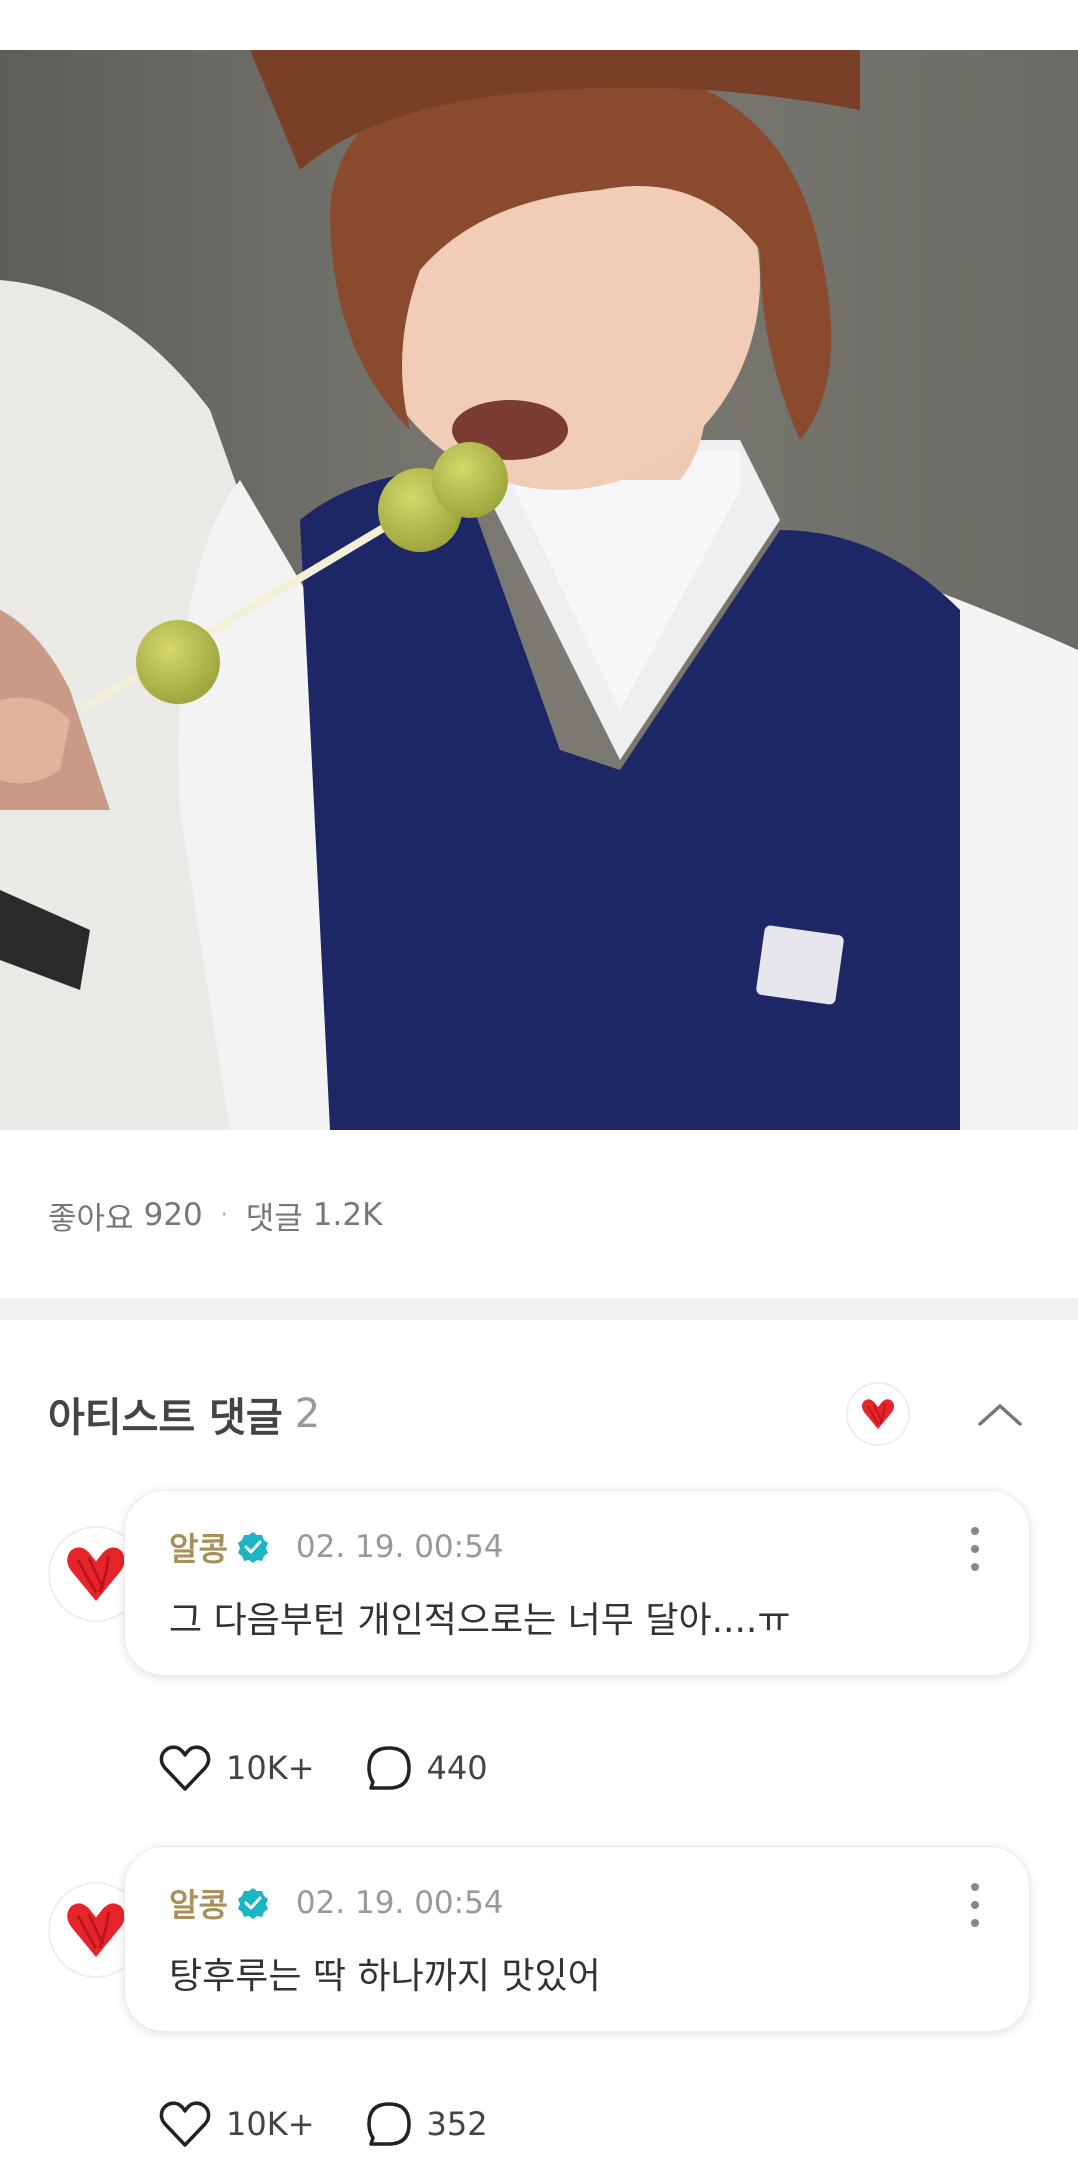 This screenshot has height=2164, width=1078. I want to click on chevron-up-icon, so click(1000, 1414).